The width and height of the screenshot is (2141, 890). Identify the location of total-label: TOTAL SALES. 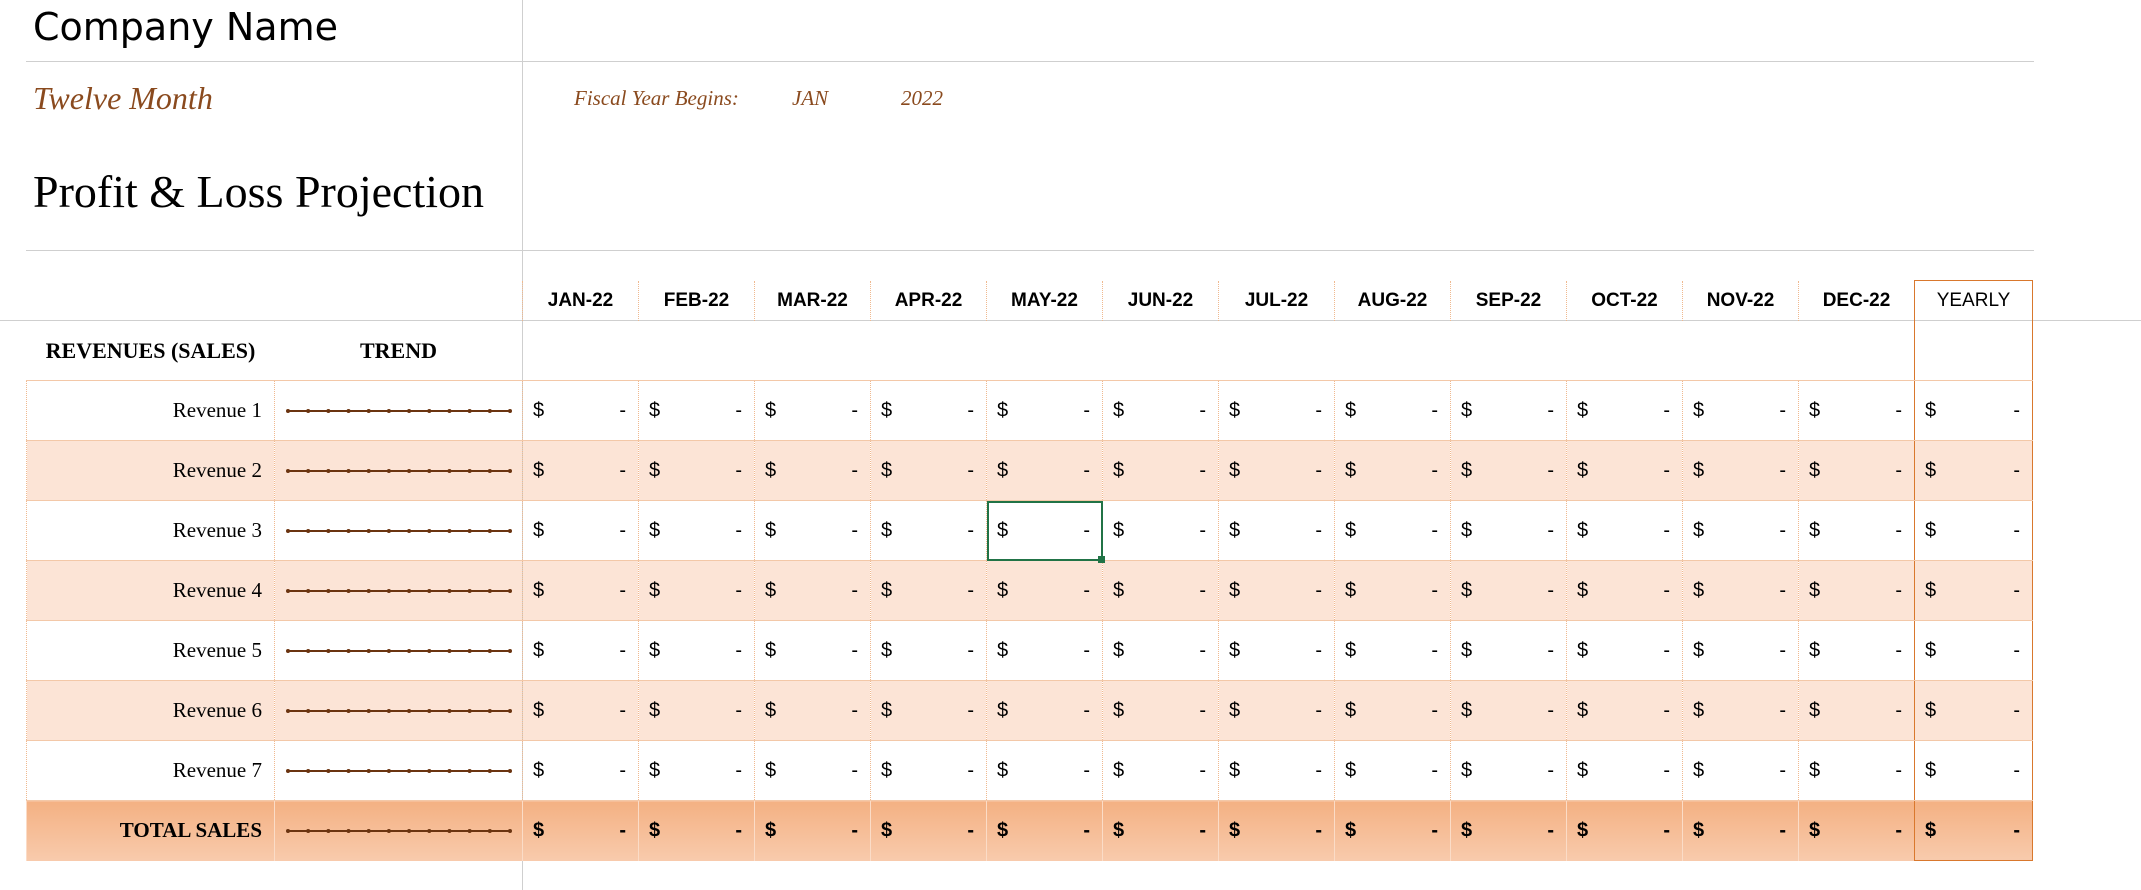
(150, 830).